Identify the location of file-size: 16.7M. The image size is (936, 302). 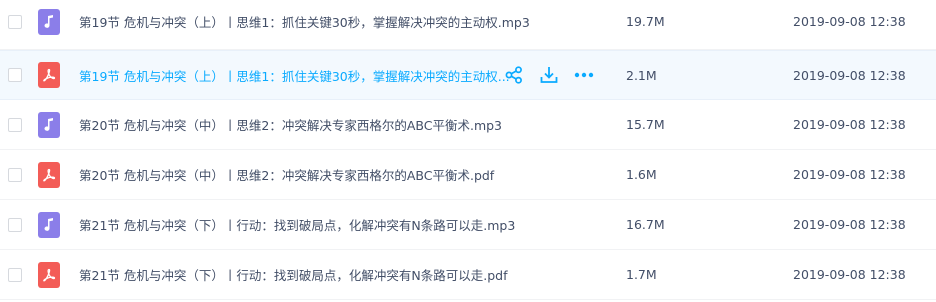
(645, 224).